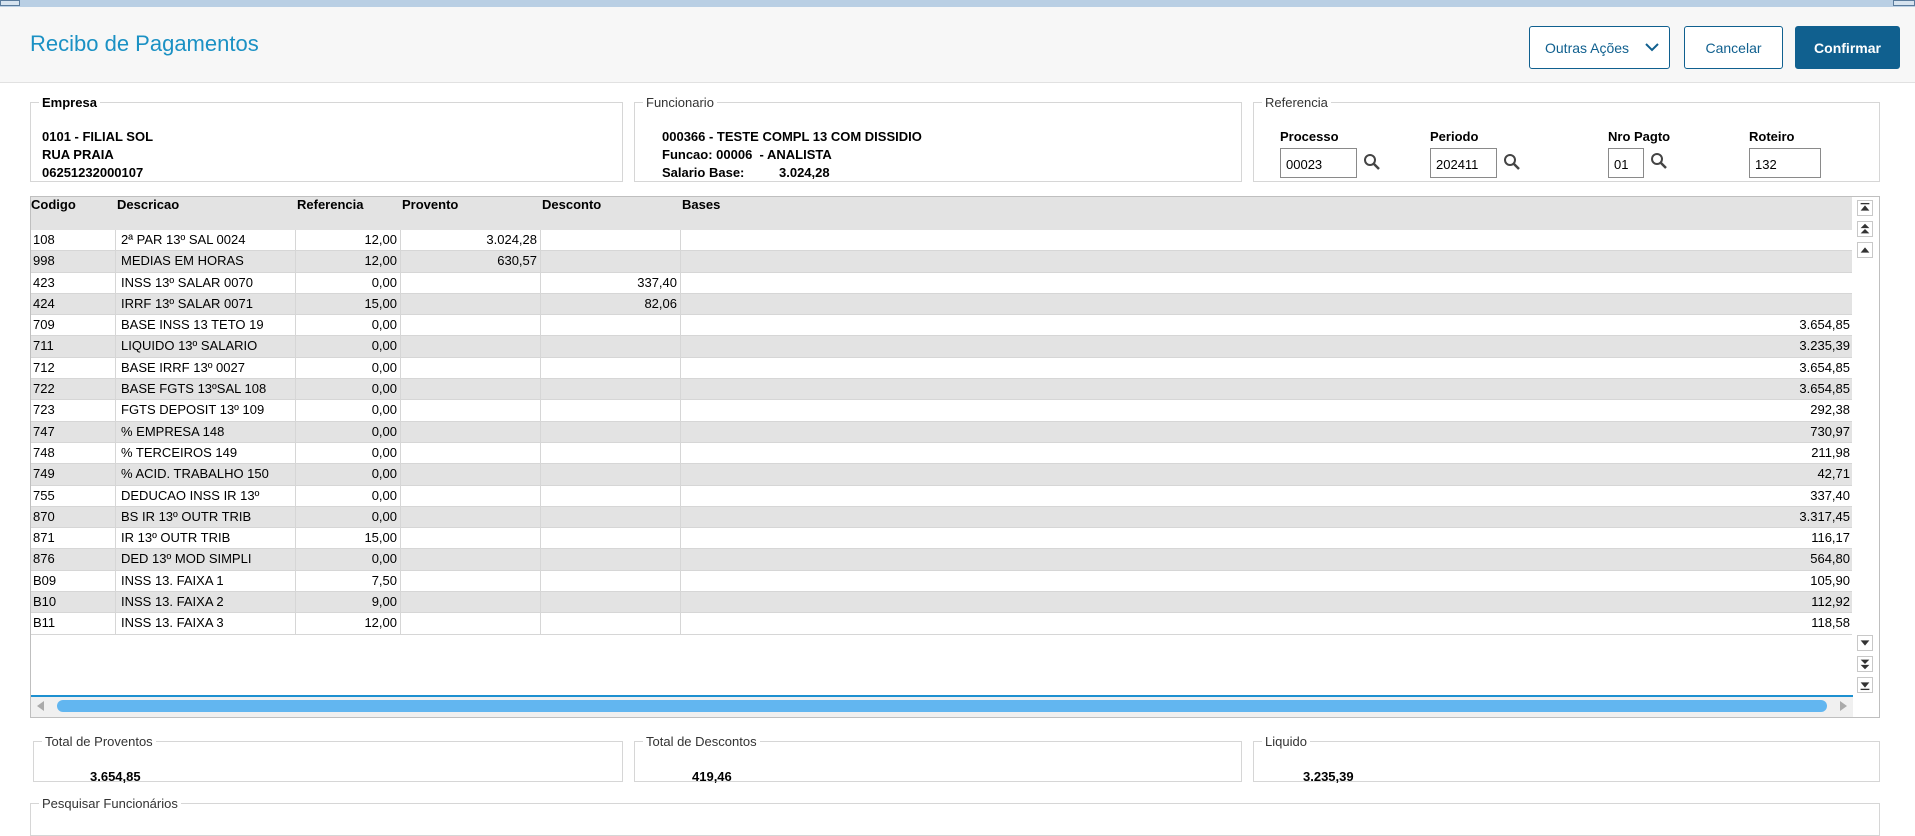 Image resolution: width=1915 pixels, height=836 pixels. Describe the element at coordinates (1309, 136) in the screenshot. I see `processo-label: Processo` at that location.